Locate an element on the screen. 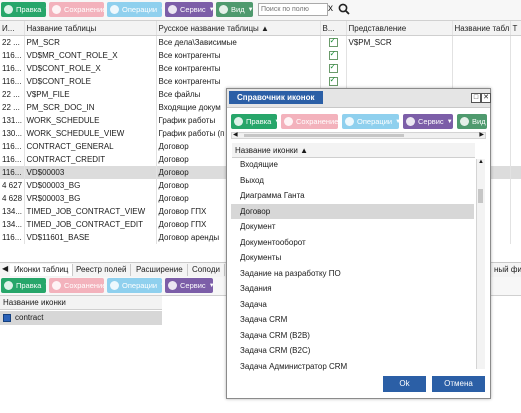 The height and width of the screenshot is (413, 521). scroll-up-icon: ▲ is located at coordinates (481, 162).